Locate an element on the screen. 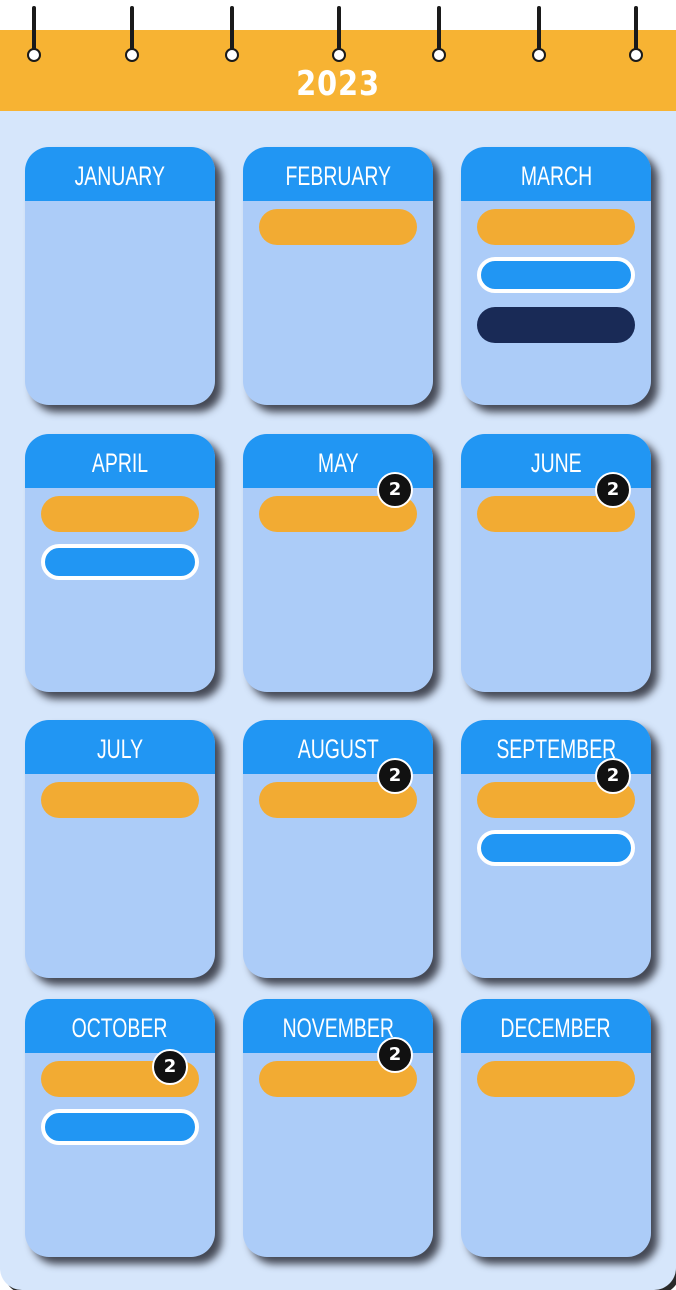 The image size is (676, 1290). month-card-october: OCTOBER 2 is located at coordinates (120, 1128).